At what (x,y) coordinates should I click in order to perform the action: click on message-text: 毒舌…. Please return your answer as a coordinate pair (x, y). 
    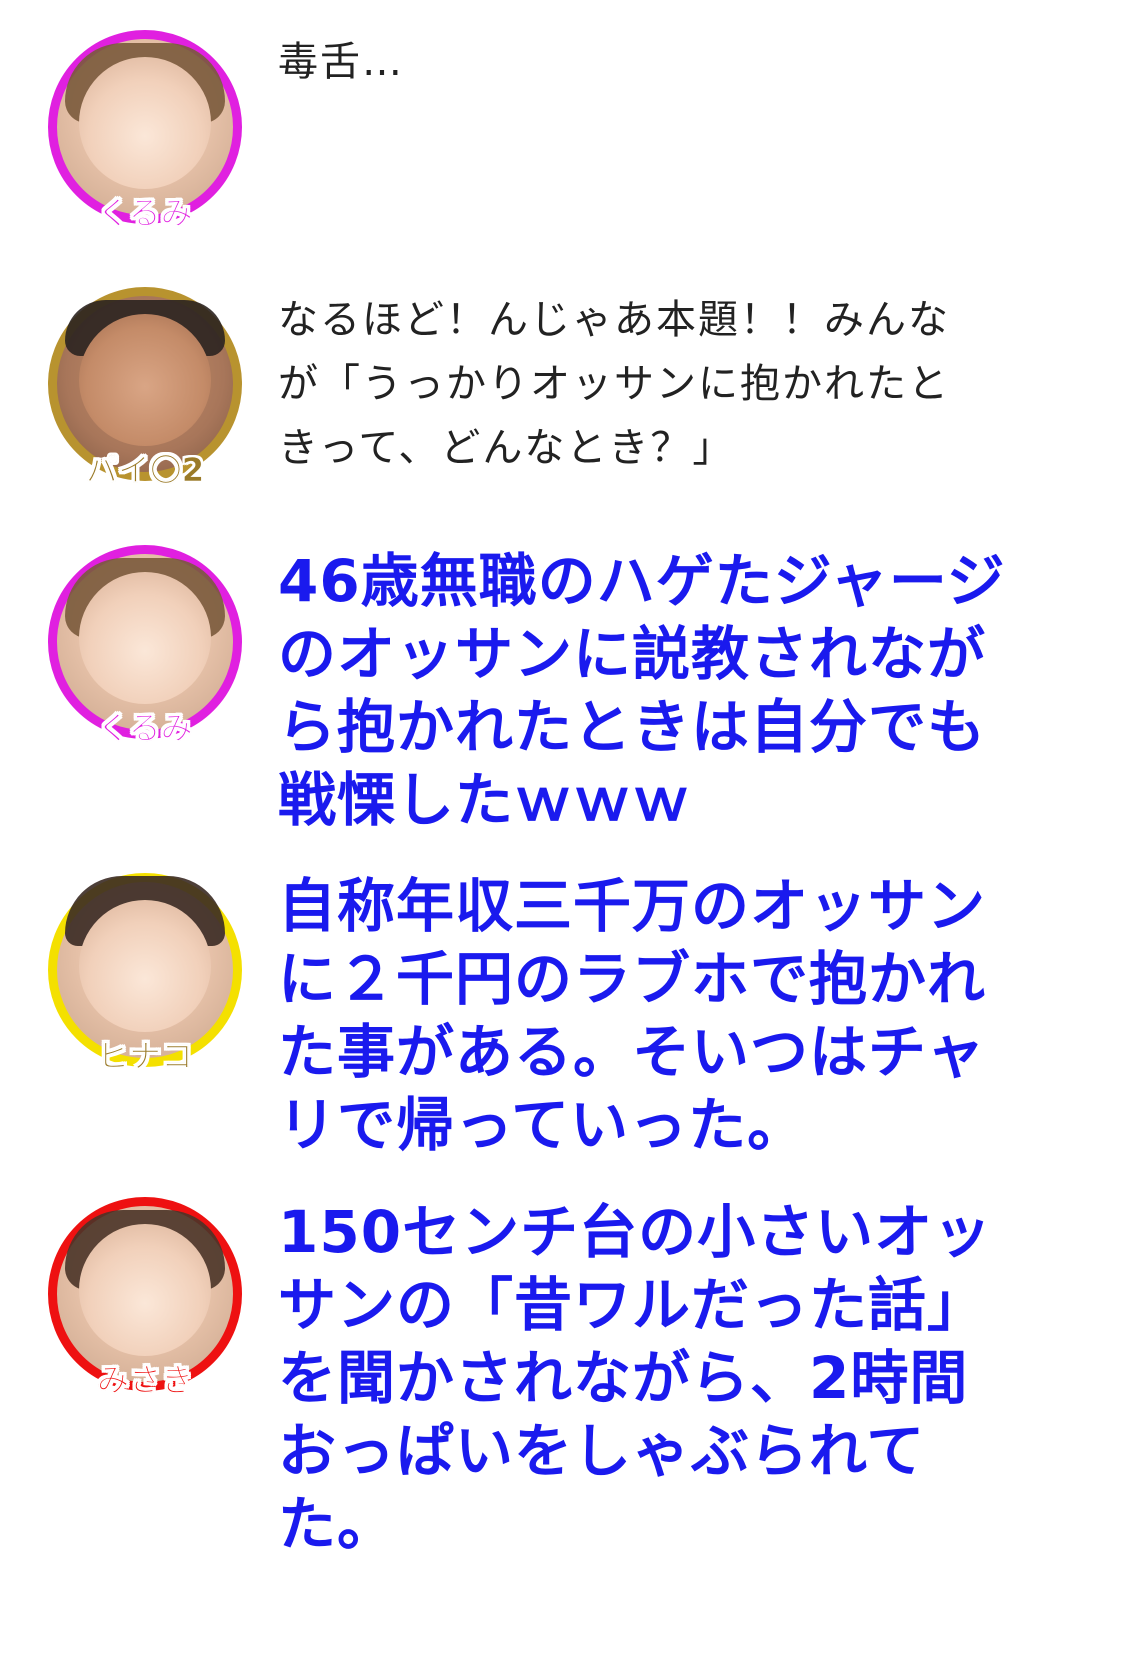
    Looking at the image, I should click on (341, 62).